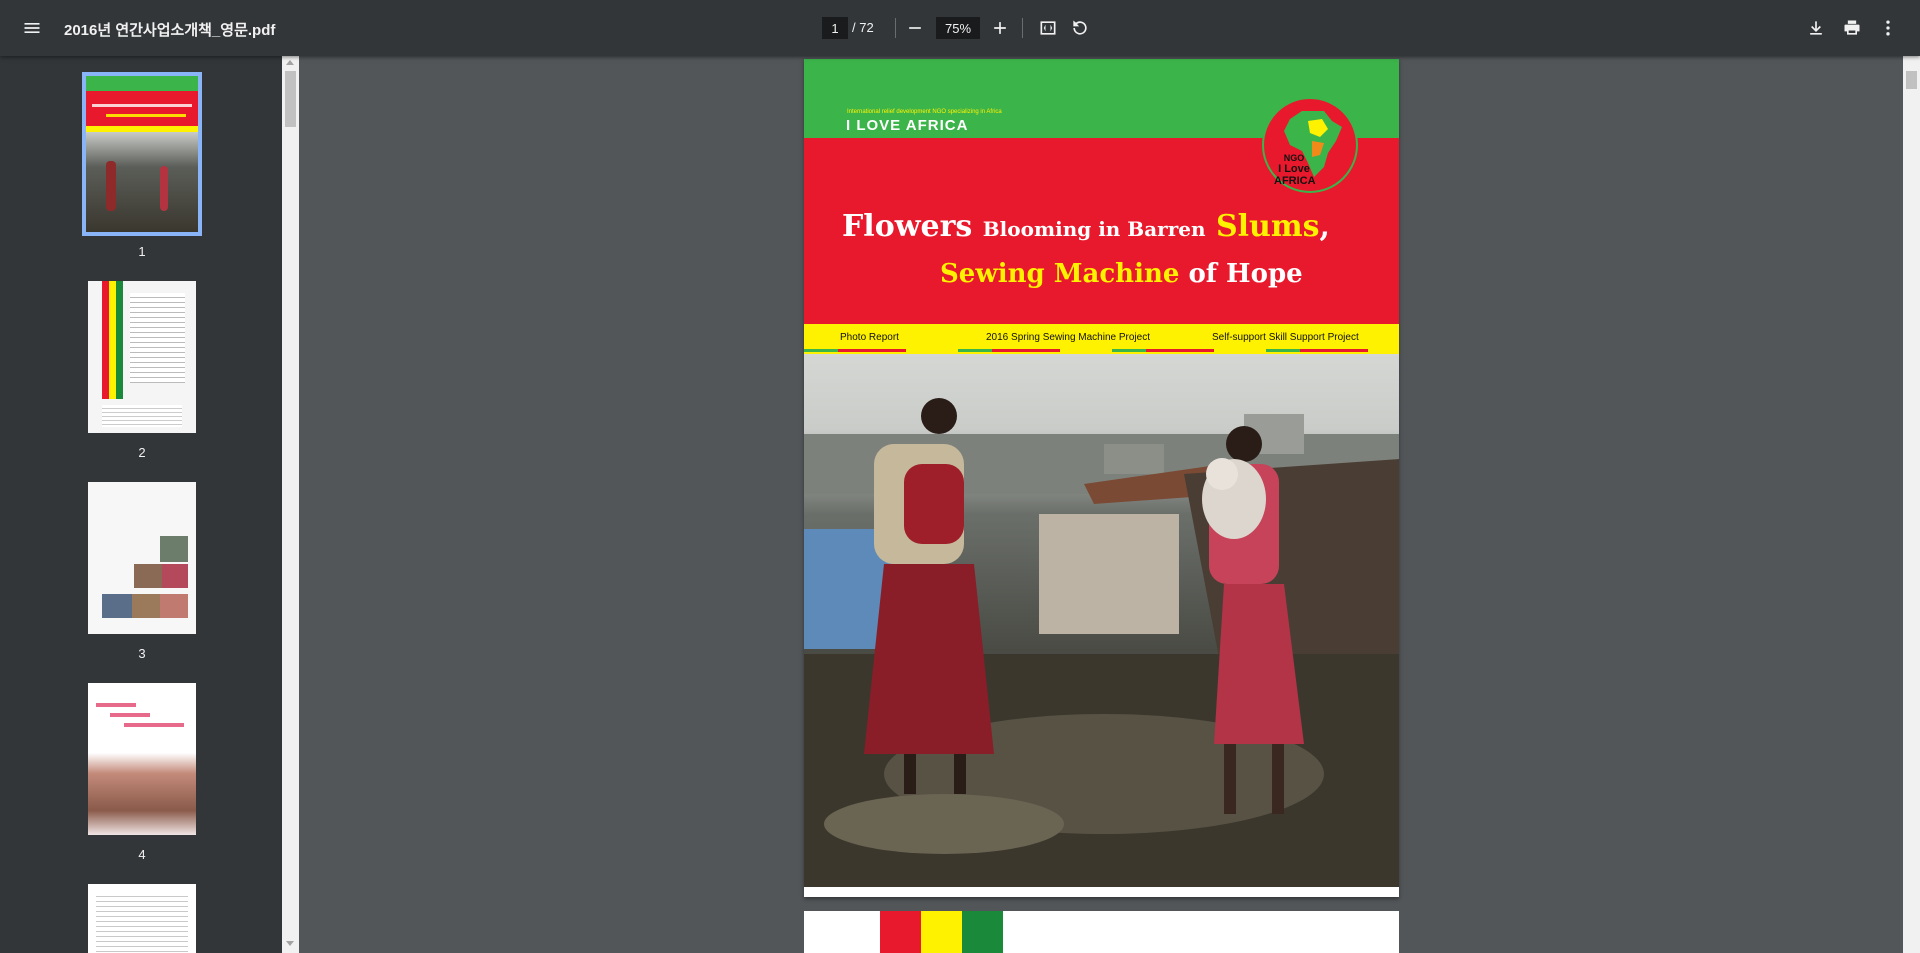 The image size is (1920, 953). I want to click on zoom-level-input: 75%, so click(958, 28).